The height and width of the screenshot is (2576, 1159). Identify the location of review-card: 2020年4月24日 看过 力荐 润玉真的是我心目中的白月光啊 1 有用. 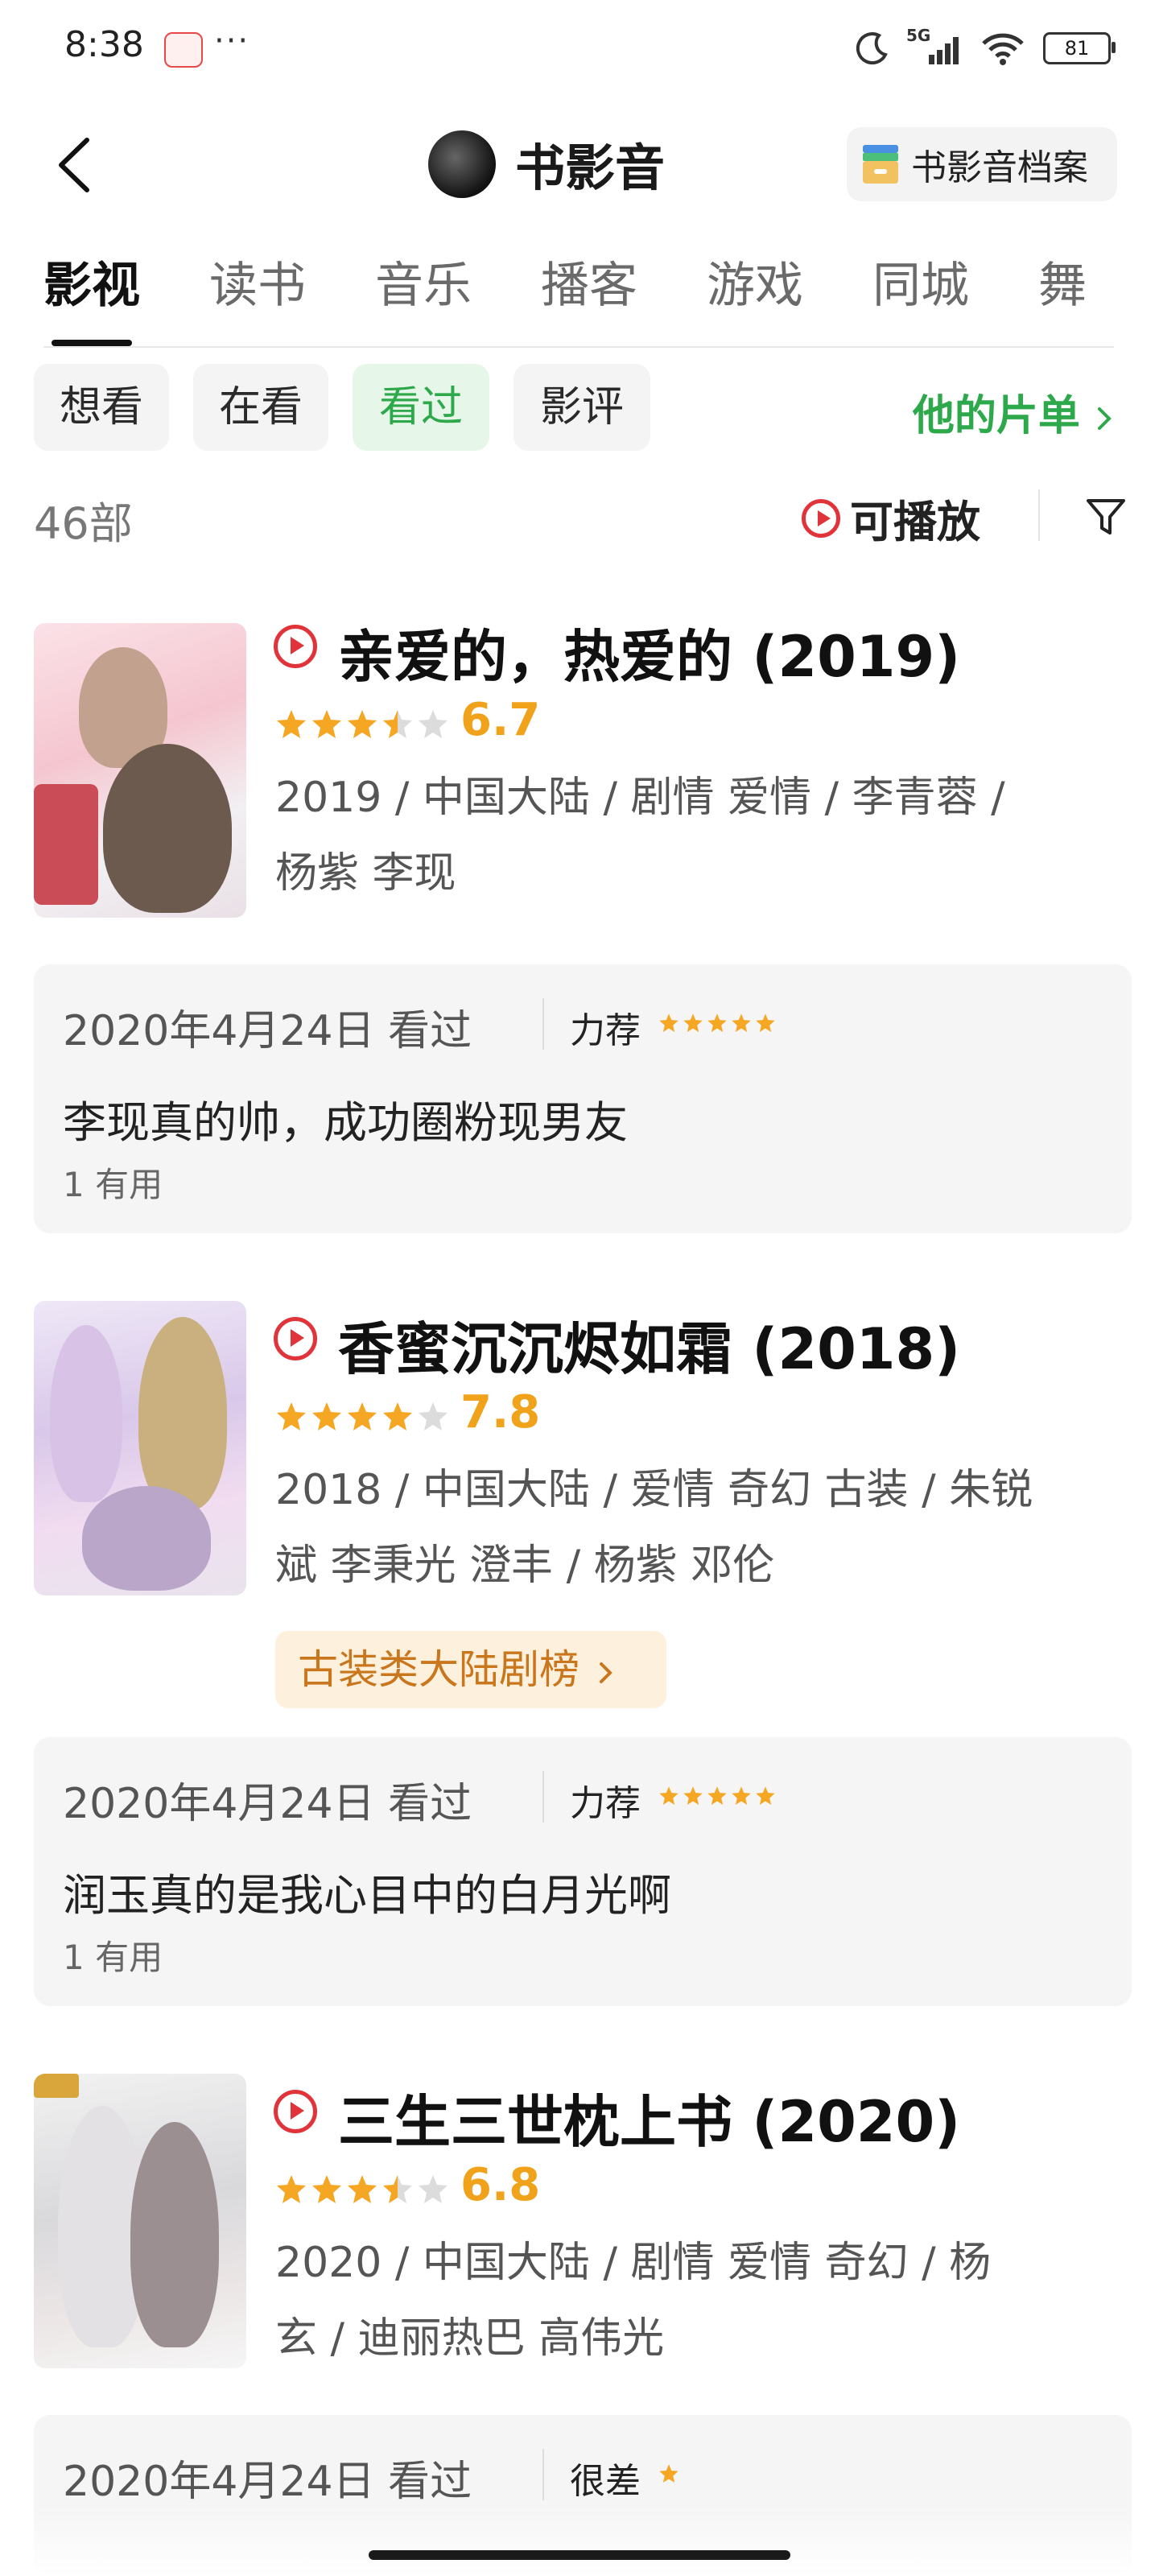
(583, 1871).